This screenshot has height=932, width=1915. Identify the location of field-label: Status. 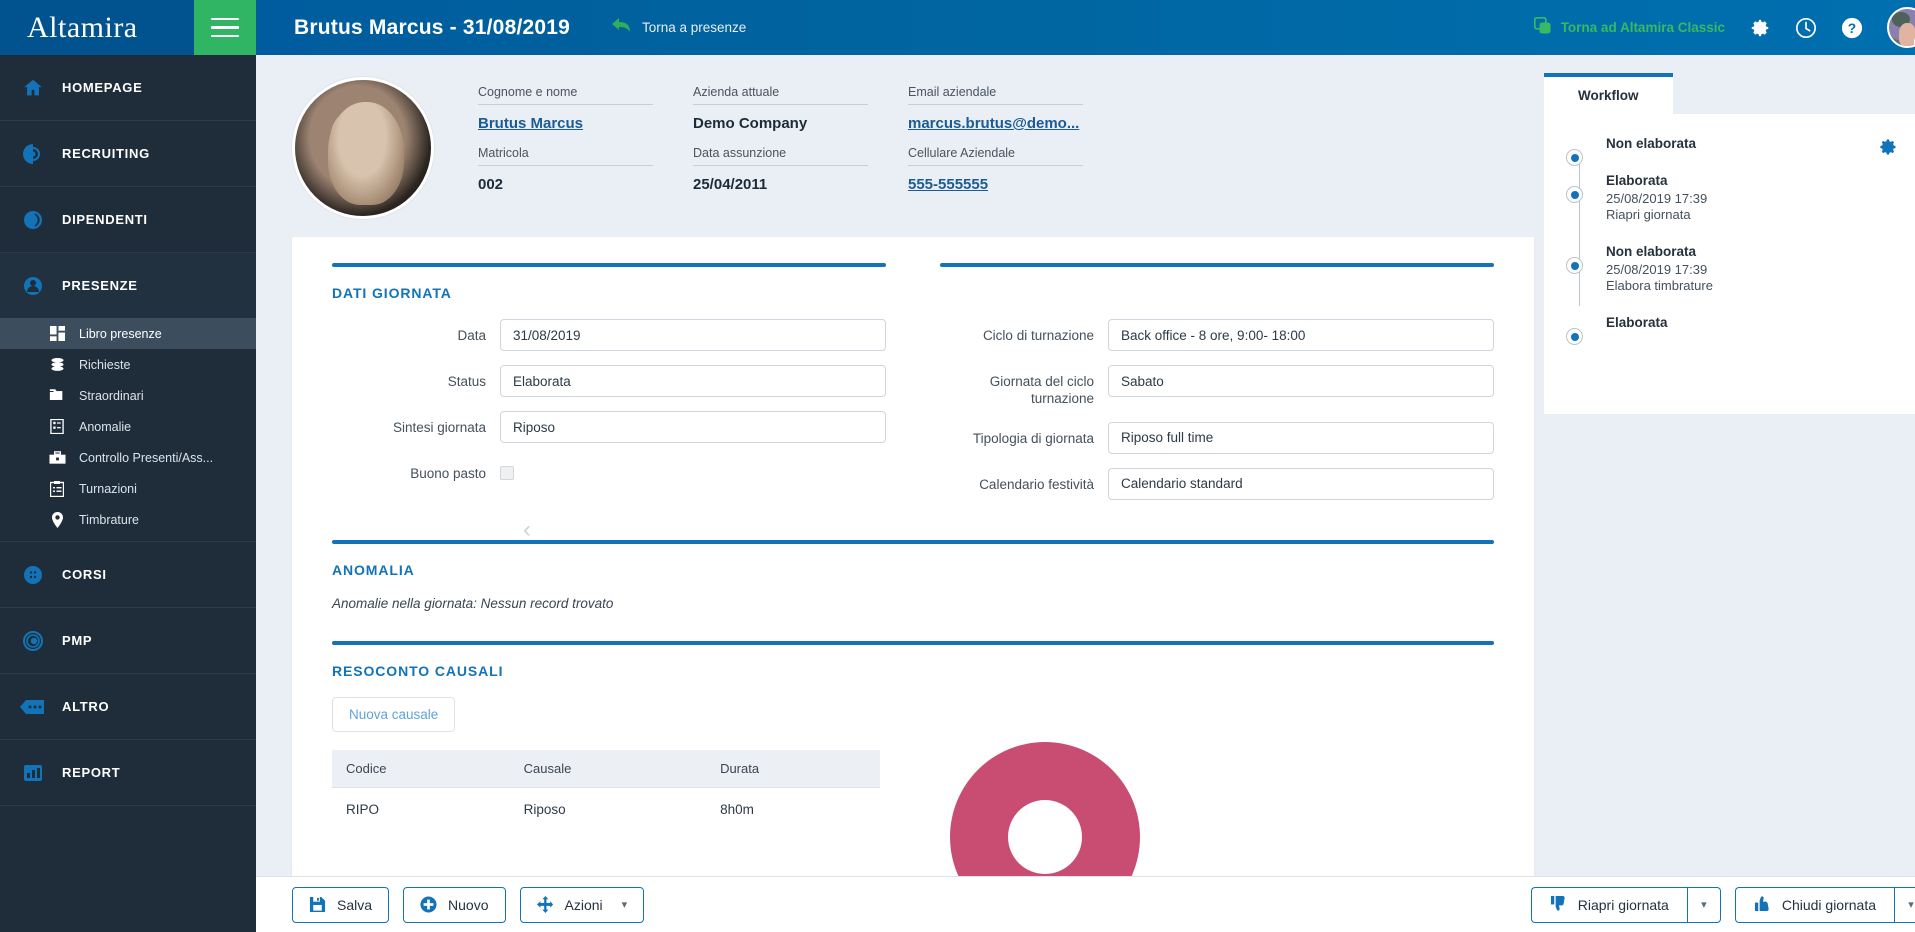
(466, 381).